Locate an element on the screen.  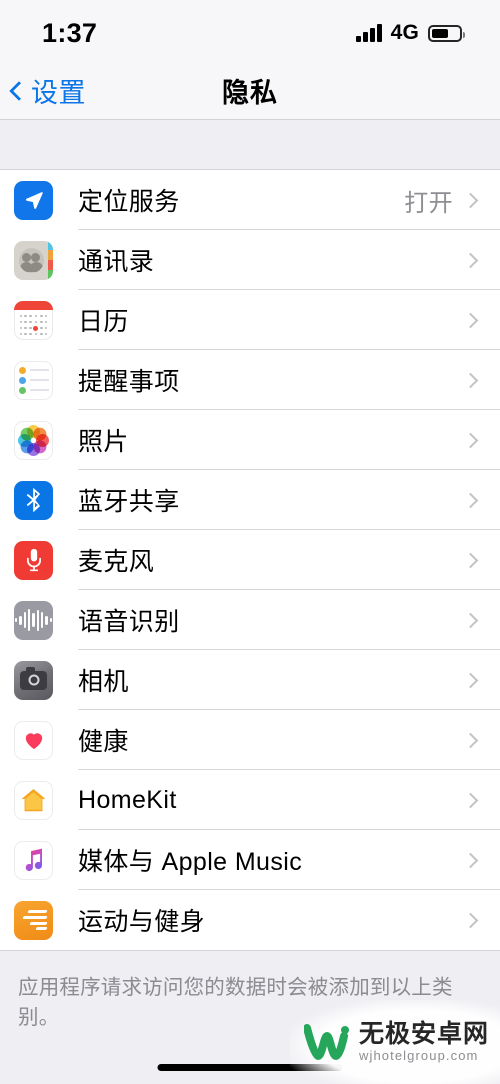
status-indicators: 4G is located at coordinates (410, 31).